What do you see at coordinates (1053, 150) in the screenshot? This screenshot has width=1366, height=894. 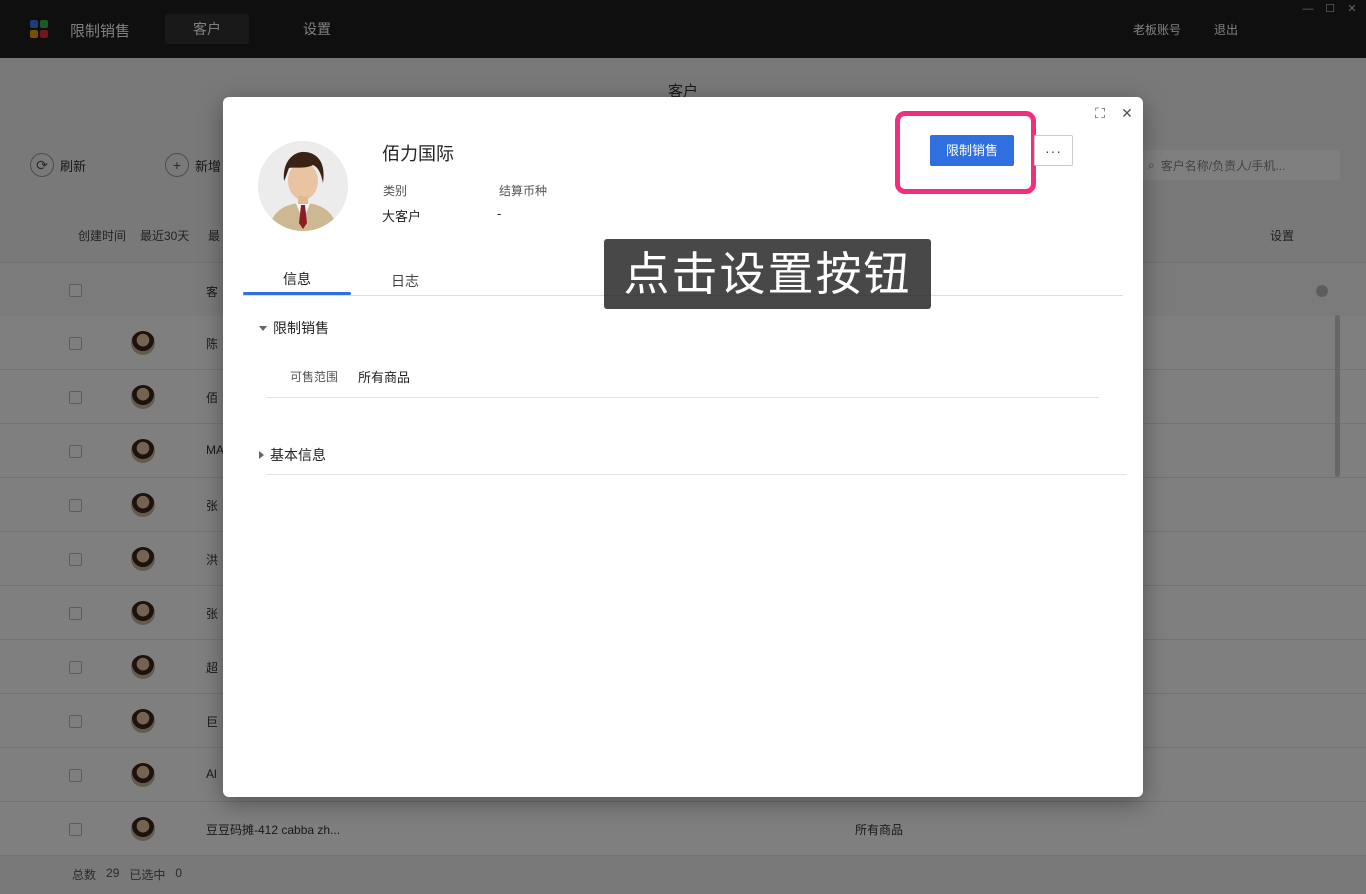 I see `more-actions-button: ···` at bounding box center [1053, 150].